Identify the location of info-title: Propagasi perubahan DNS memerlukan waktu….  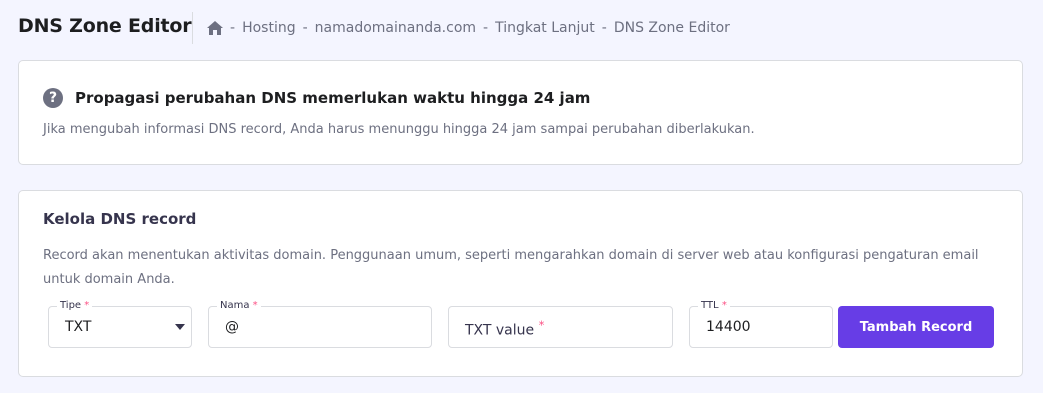
(333, 98).